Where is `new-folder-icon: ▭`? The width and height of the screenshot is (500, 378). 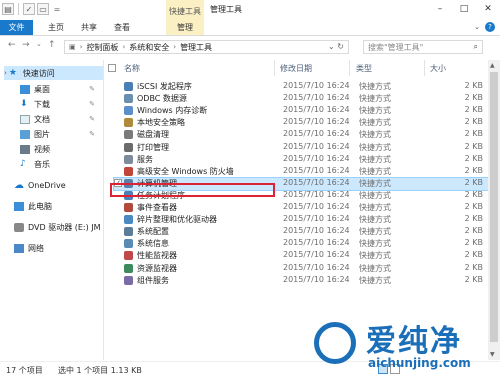 new-folder-icon: ▭ is located at coordinates (43, 9).